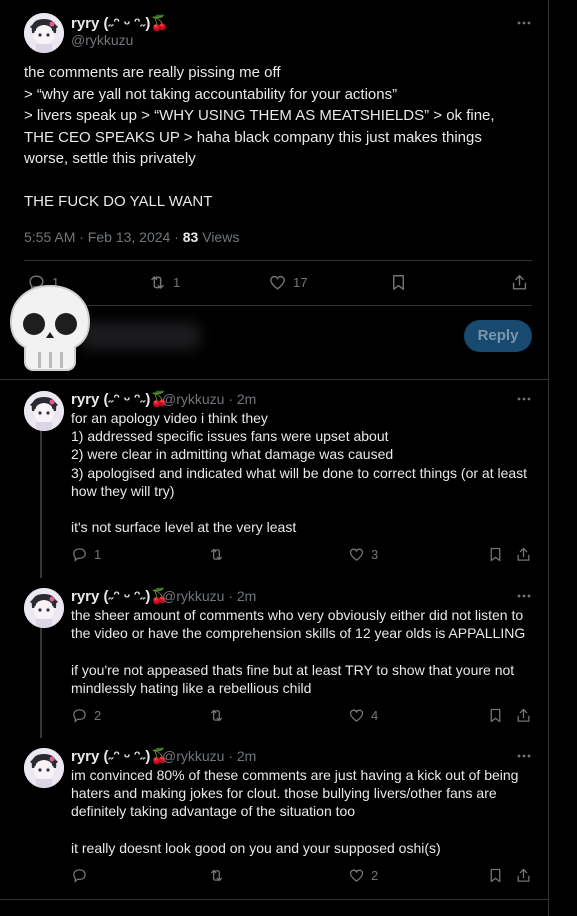 Image resolution: width=577 pixels, height=916 pixels. What do you see at coordinates (103, 237) in the screenshot?
I see `timestamp: 5:55 AM · Feb 13, 2024 ·` at bounding box center [103, 237].